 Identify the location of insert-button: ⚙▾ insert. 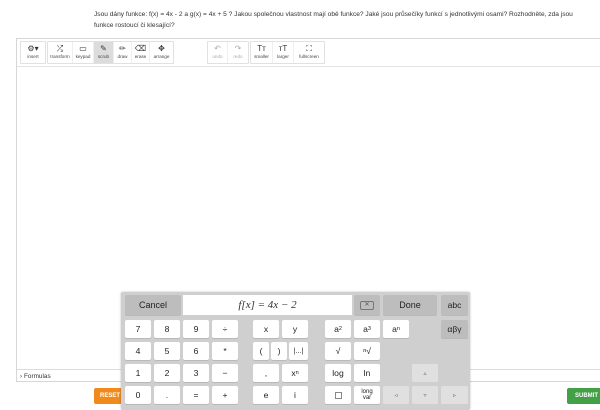
(33, 52).